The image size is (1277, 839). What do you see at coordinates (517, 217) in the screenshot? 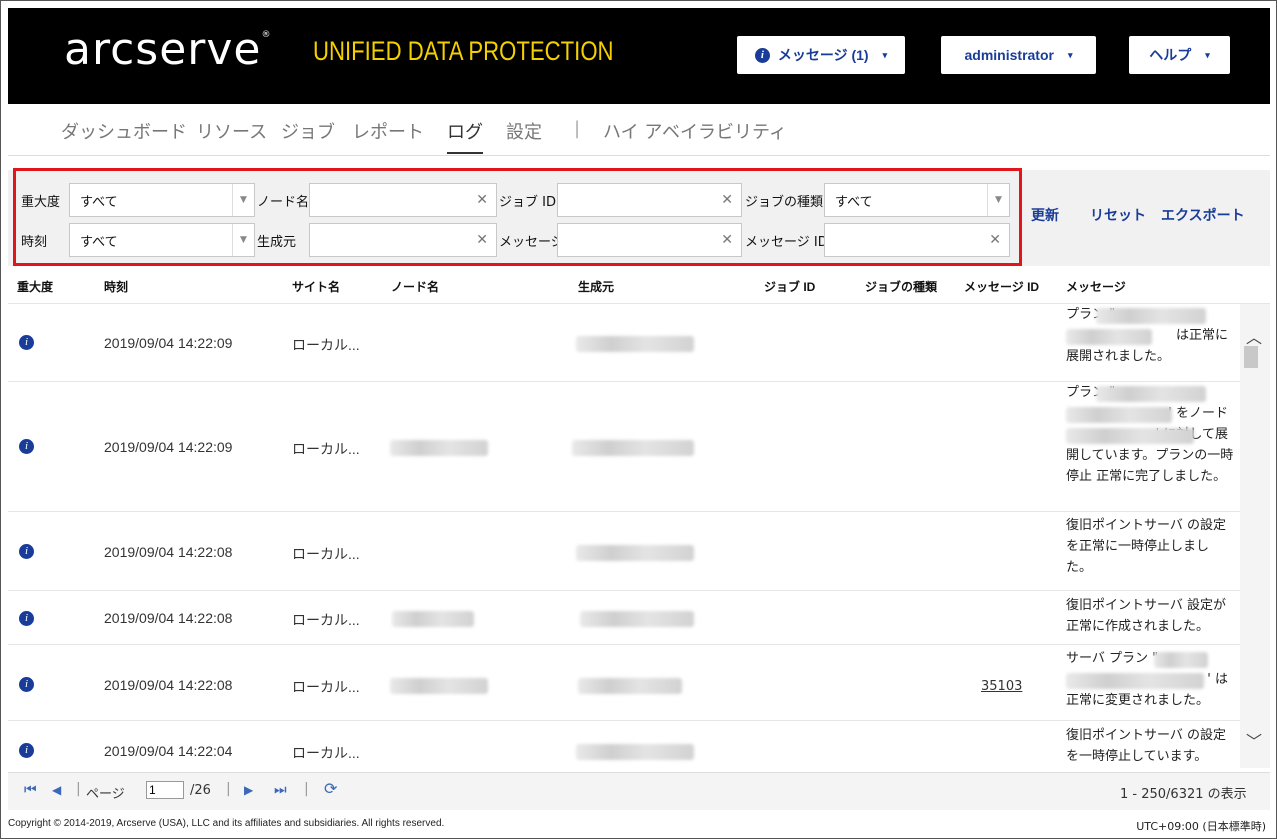
I see `filter-highlight-box` at bounding box center [517, 217].